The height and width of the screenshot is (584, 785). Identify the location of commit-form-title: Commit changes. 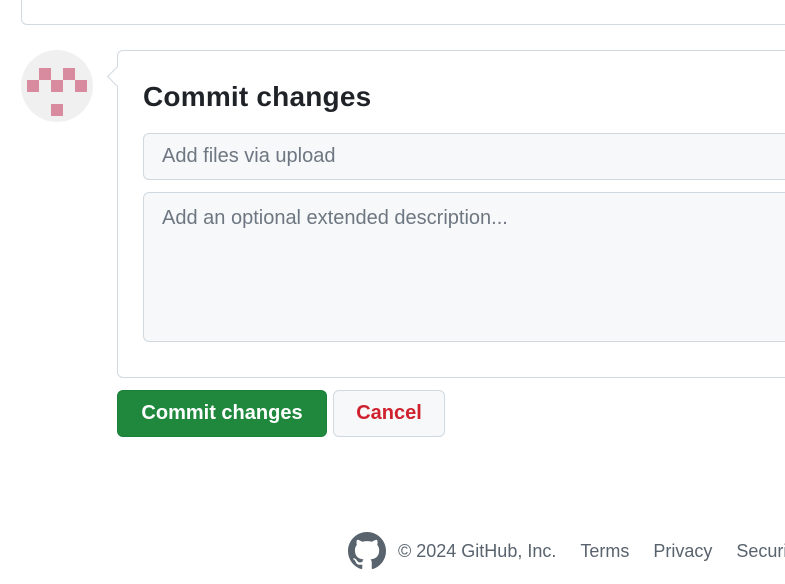
(257, 96).